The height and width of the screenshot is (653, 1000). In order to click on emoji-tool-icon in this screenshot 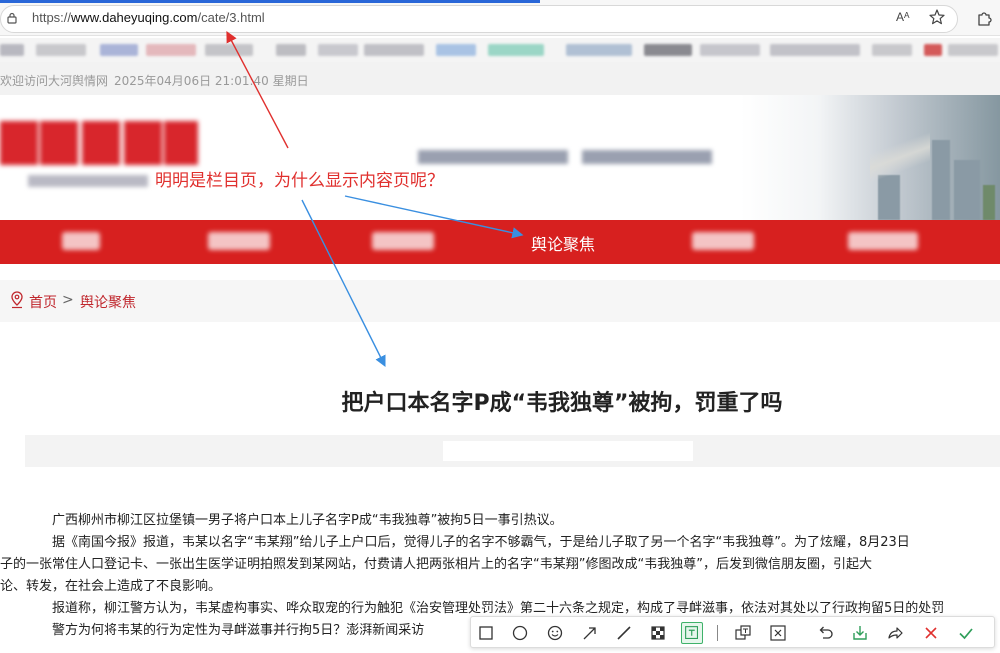, I will do `click(555, 633)`.